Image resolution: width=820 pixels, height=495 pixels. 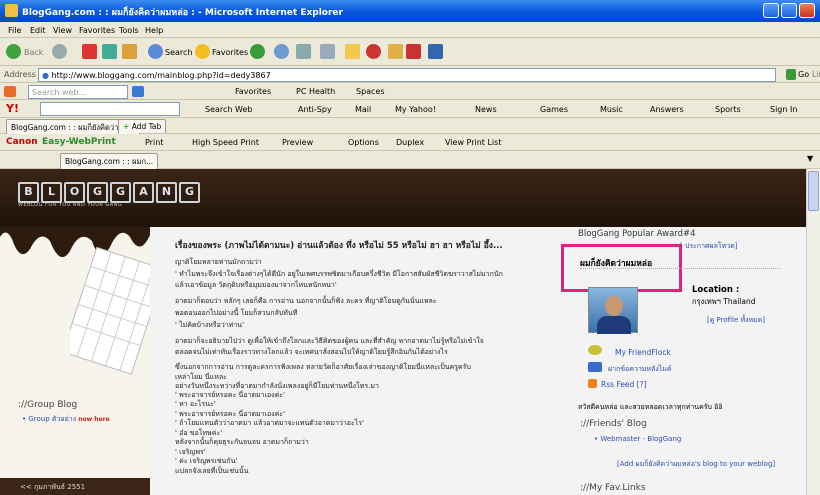 What do you see at coordinates (47, 75) in the screenshot?
I see `page-icon: ●` at bounding box center [47, 75].